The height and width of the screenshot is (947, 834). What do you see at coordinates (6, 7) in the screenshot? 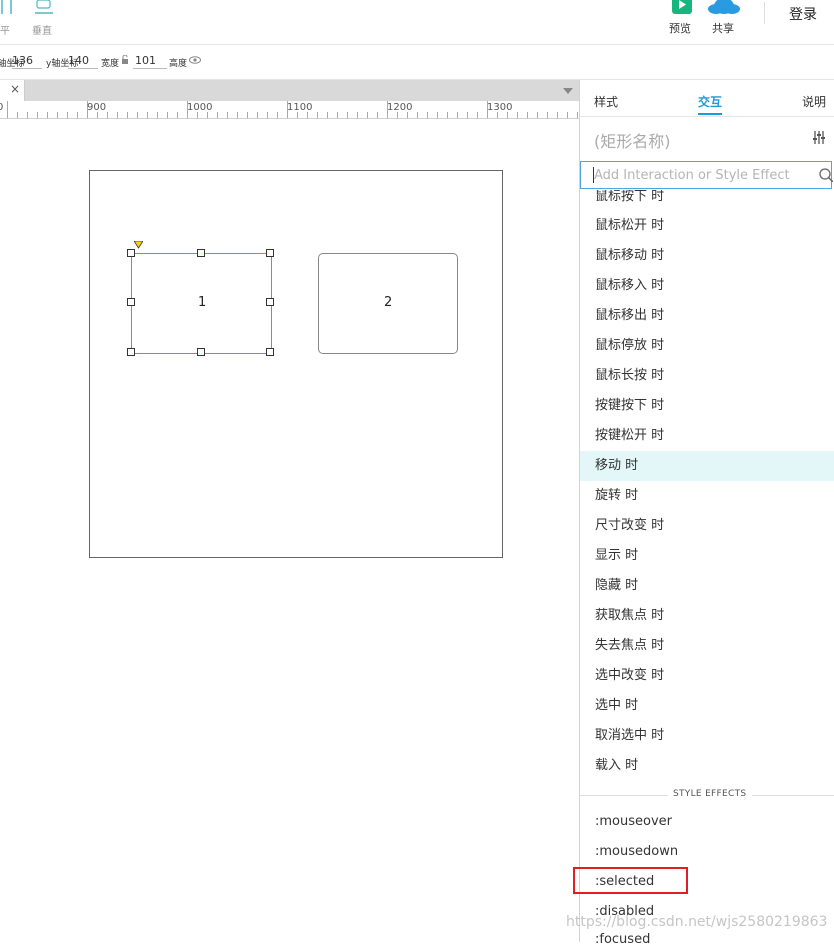
I see `distribute-horizontal-icon` at bounding box center [6, 7].